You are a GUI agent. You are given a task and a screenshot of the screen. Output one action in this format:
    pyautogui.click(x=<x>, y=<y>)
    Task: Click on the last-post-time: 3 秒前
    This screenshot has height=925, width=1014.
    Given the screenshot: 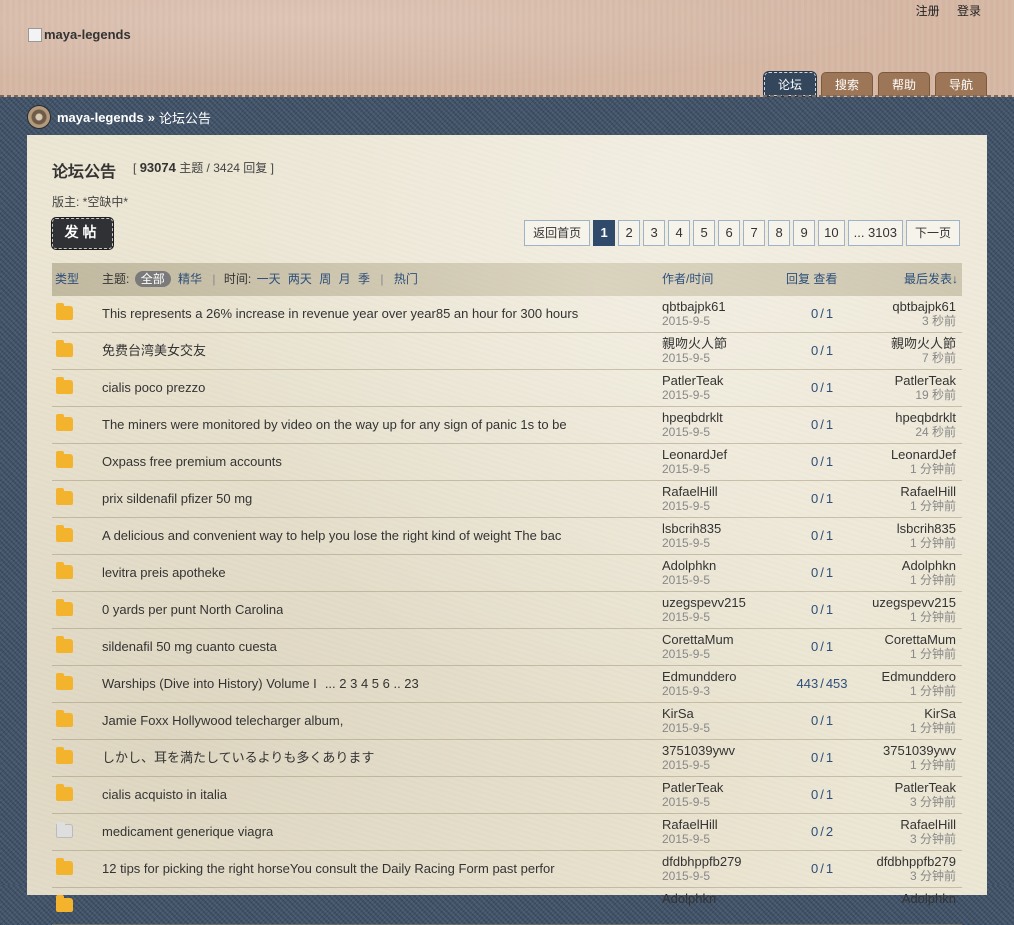 What is the action you would take?
    pyautogui.click(x=924, y=321)
    